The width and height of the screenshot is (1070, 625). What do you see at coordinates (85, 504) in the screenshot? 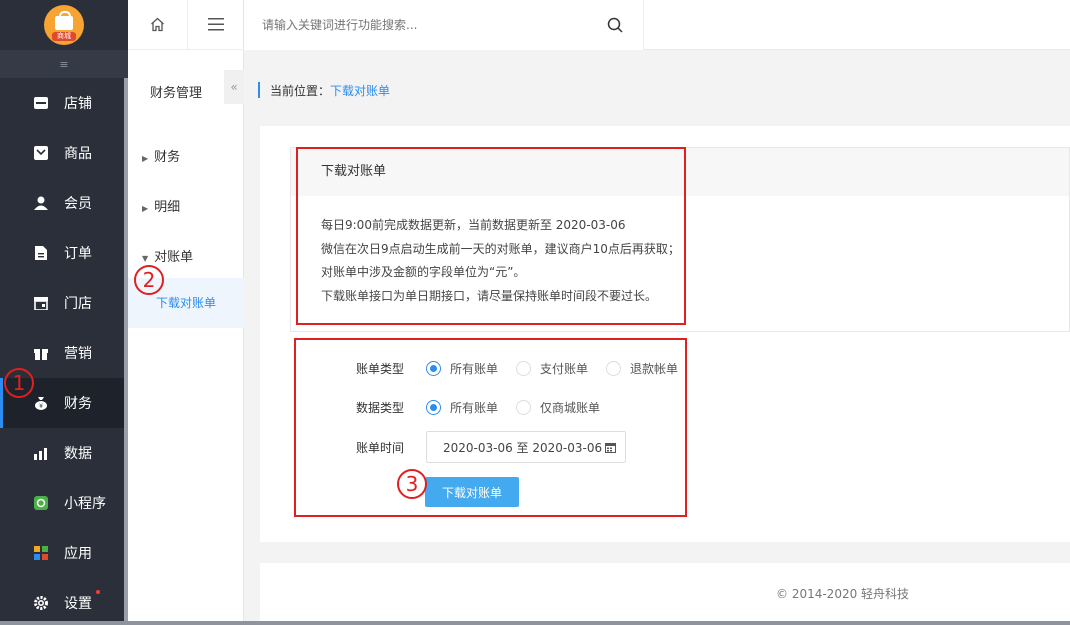
I see `nav-item-label: 小程序` at bounding box center [85, 504].